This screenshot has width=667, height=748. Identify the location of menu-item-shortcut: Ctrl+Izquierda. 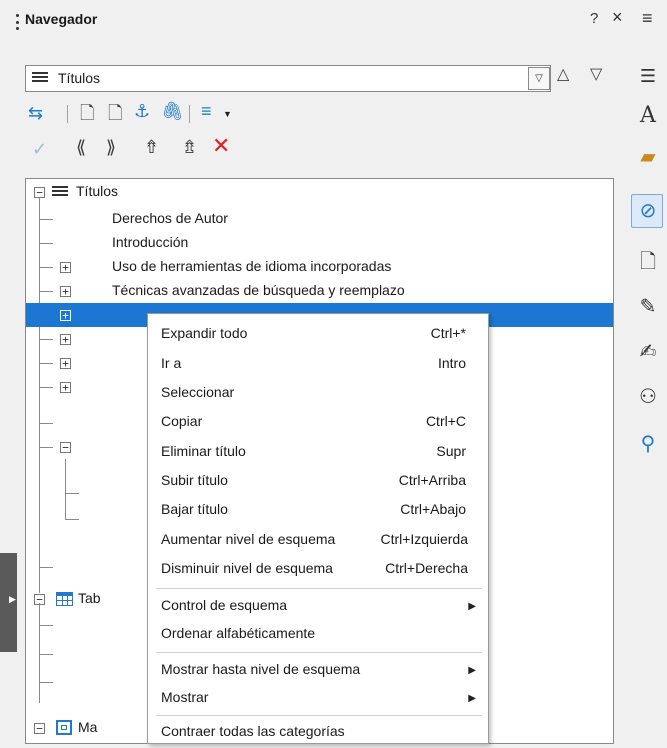
(424, 539).